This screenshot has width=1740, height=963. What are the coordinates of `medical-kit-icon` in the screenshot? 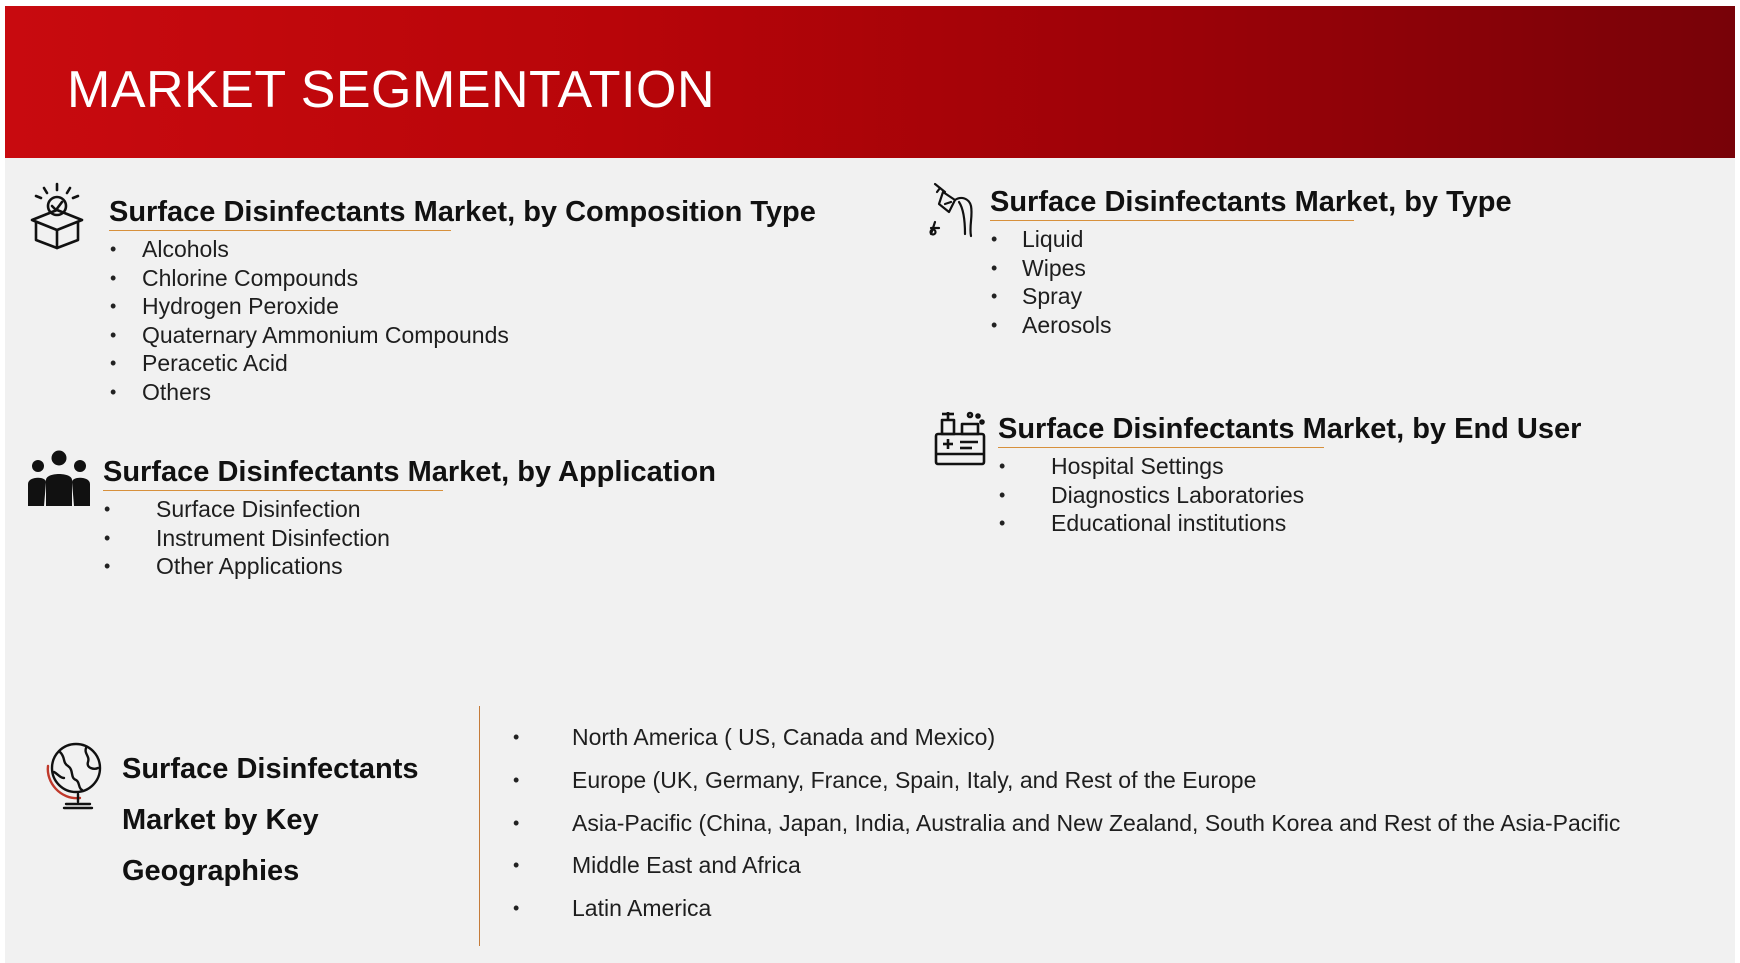 It's located at (960, 440).